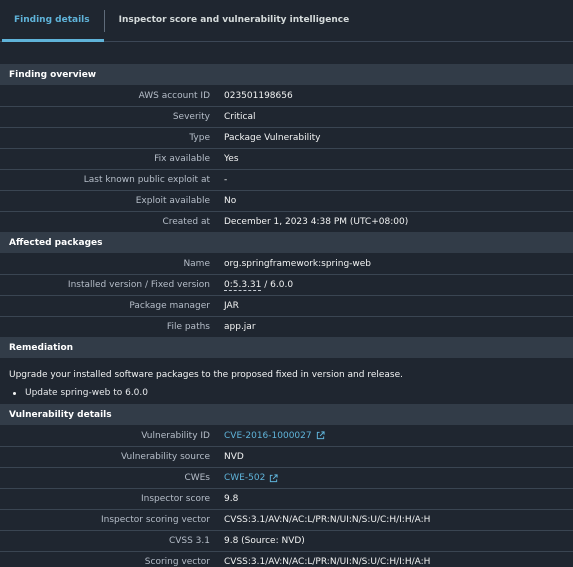  What do you see at coordinates (243, 285) in the screenshot?
I see `installed-version: 0:5.3.31` at bounding box center [243, 285].